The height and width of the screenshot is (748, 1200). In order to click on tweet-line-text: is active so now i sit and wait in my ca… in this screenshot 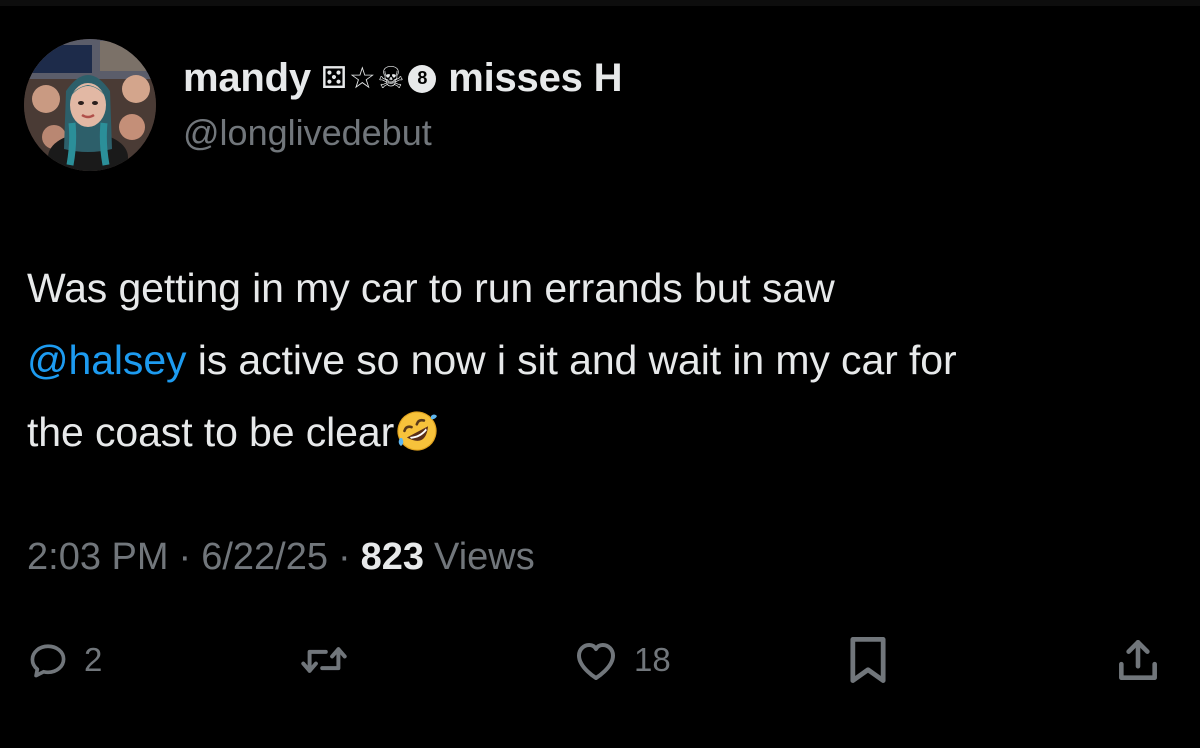, I will do `click(571, 360)`.